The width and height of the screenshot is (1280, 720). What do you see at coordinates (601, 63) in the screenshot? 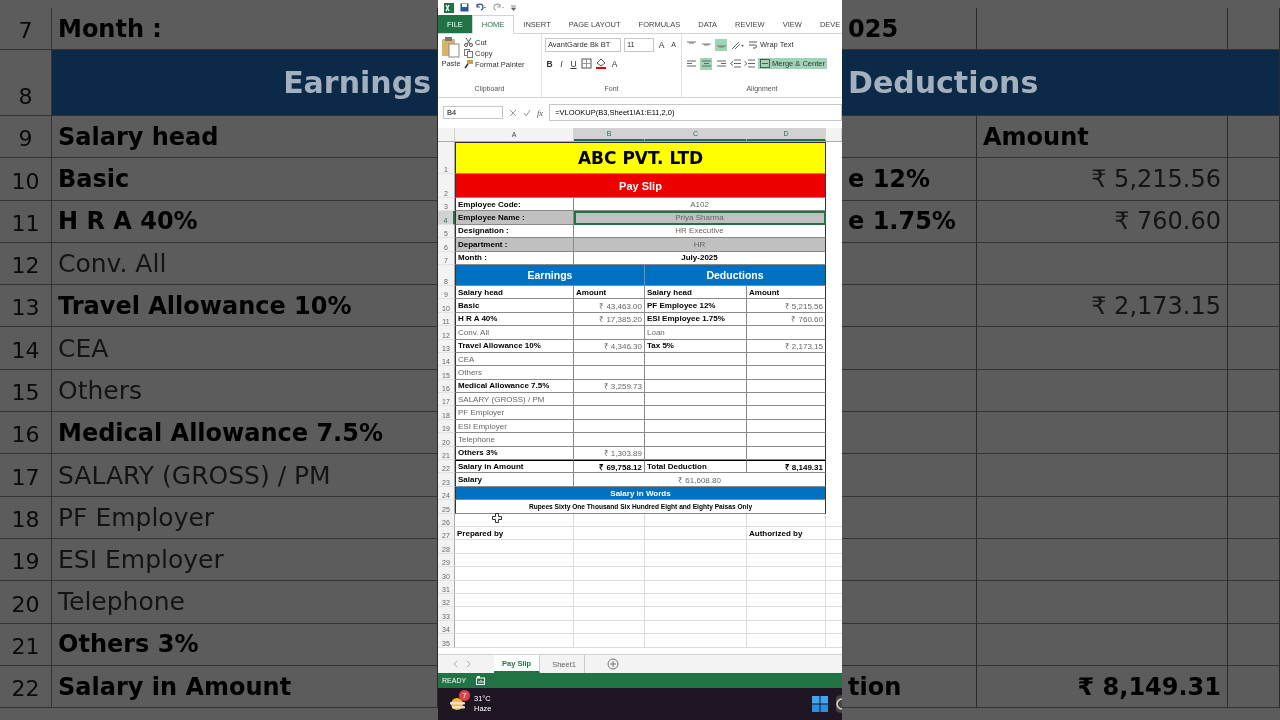
I see `fill-color-icon` at bounding box center [601, 63].